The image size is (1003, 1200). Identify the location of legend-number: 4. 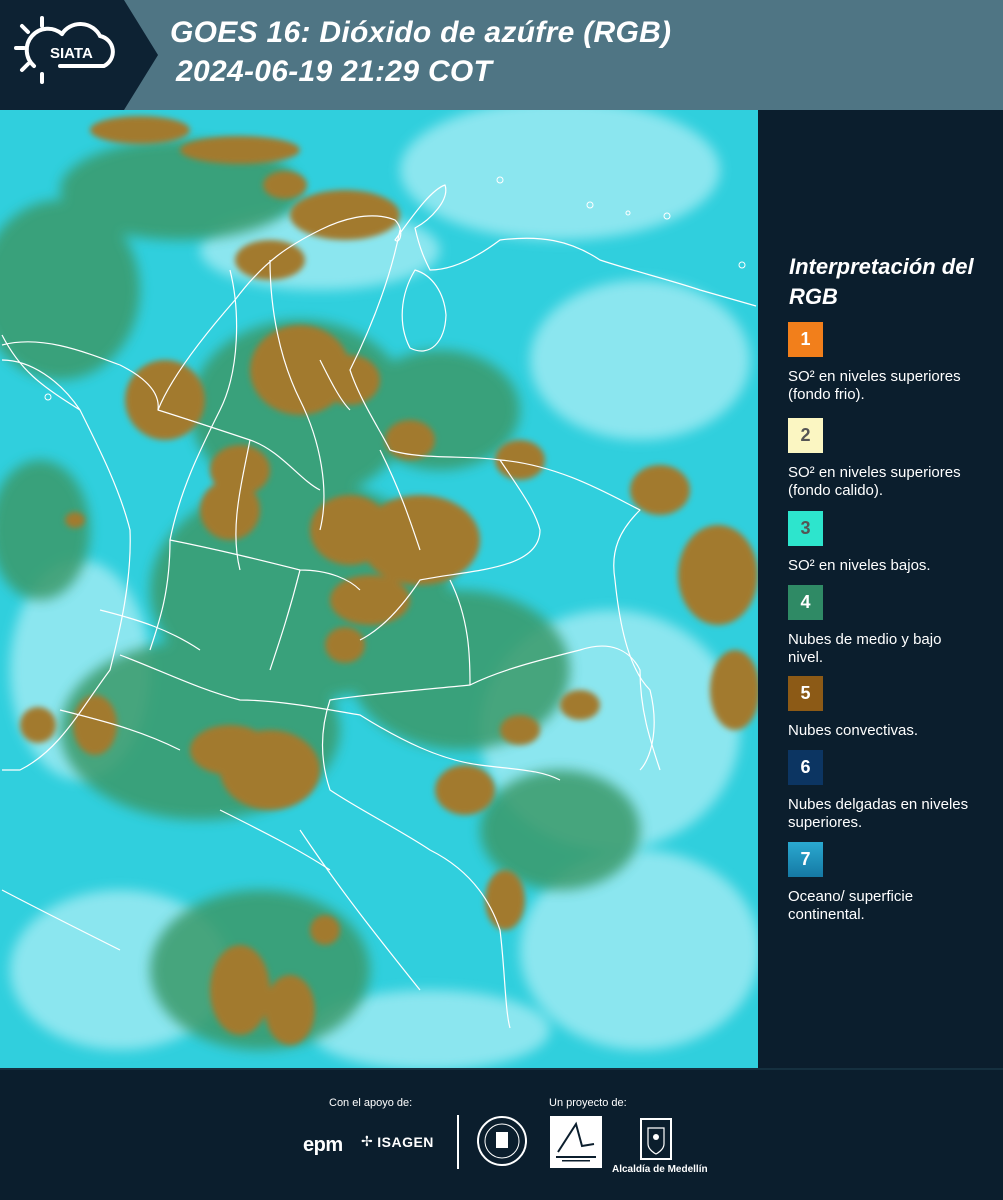
(805, 602).